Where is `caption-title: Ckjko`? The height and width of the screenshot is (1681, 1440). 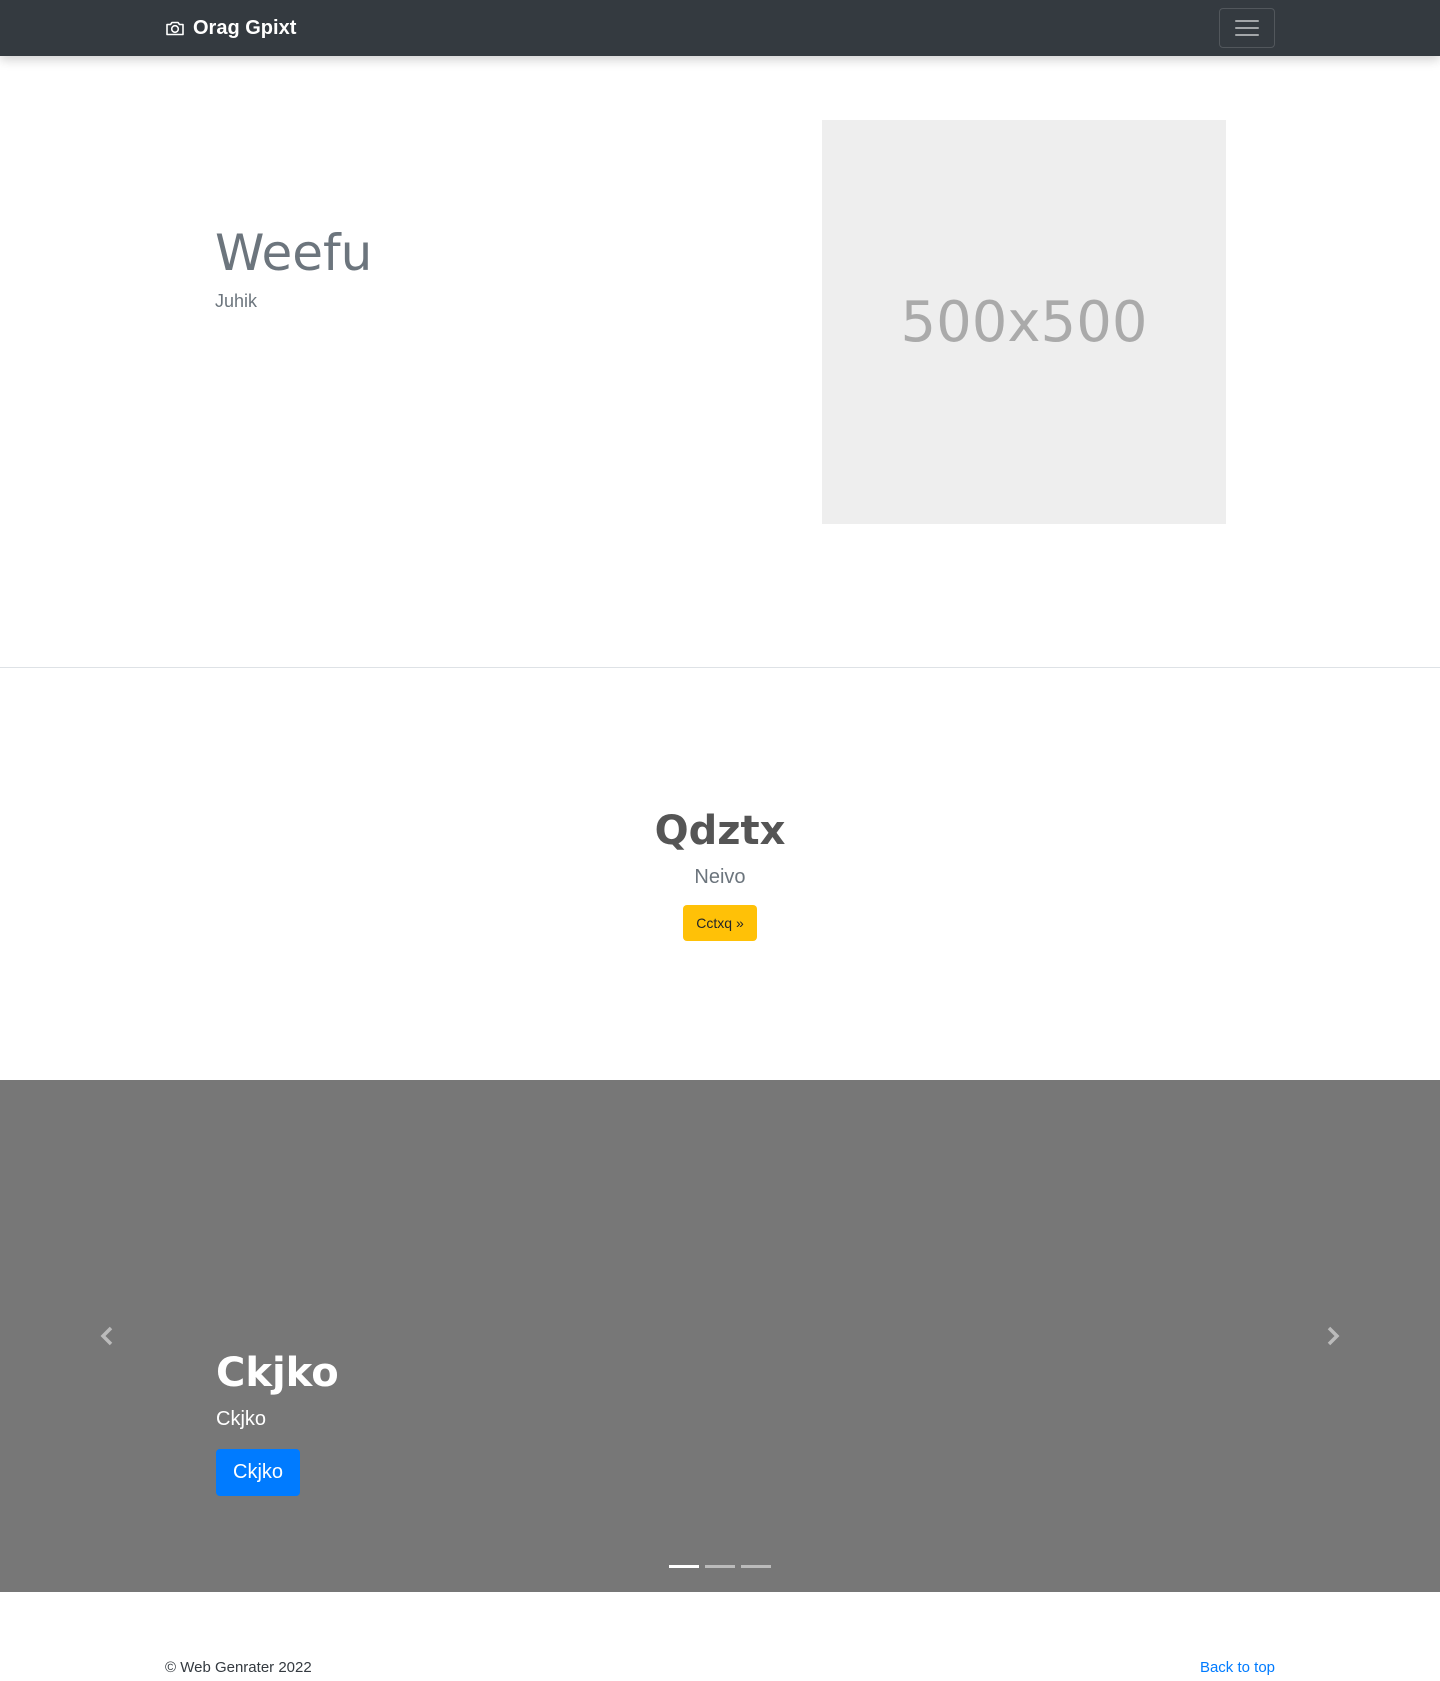 caption-title: Ckjko is located at coordinates (277, 1373).